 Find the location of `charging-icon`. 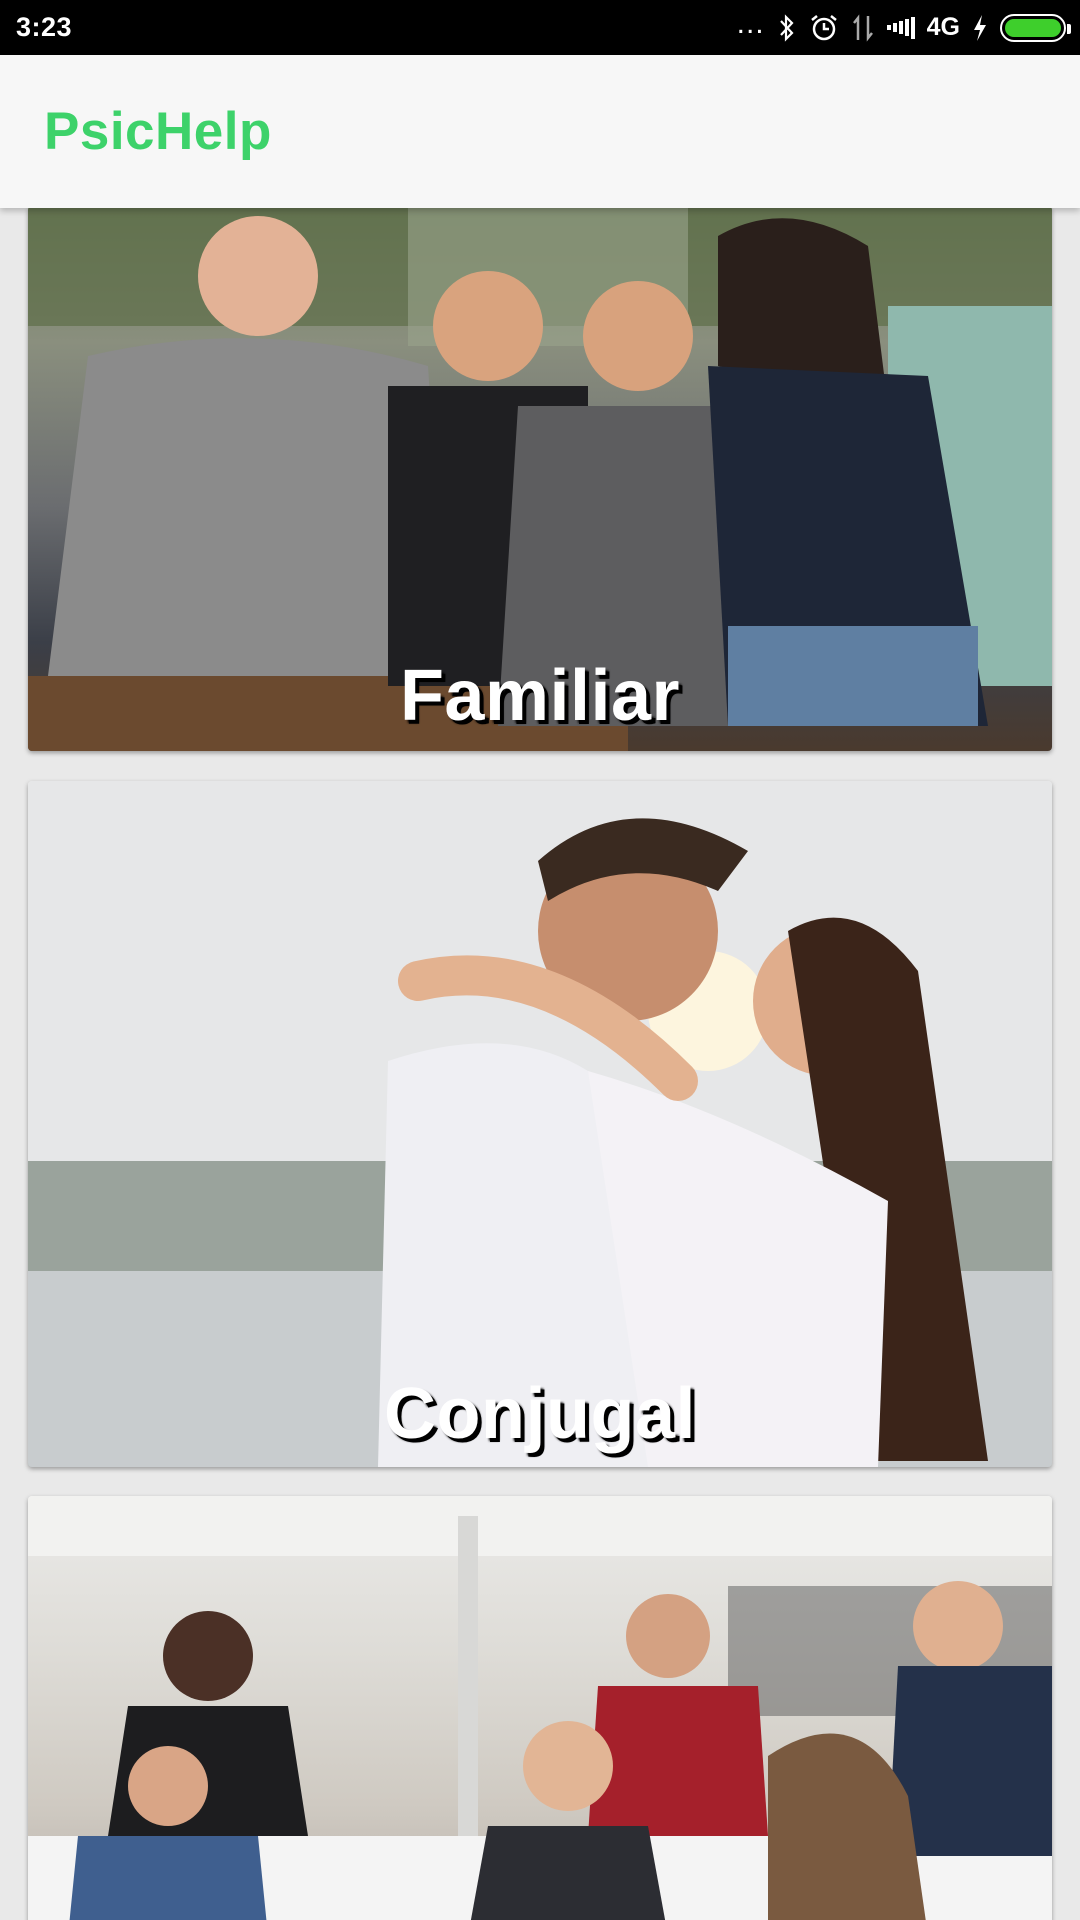

charging-icon is located at coordinates (980, 28).